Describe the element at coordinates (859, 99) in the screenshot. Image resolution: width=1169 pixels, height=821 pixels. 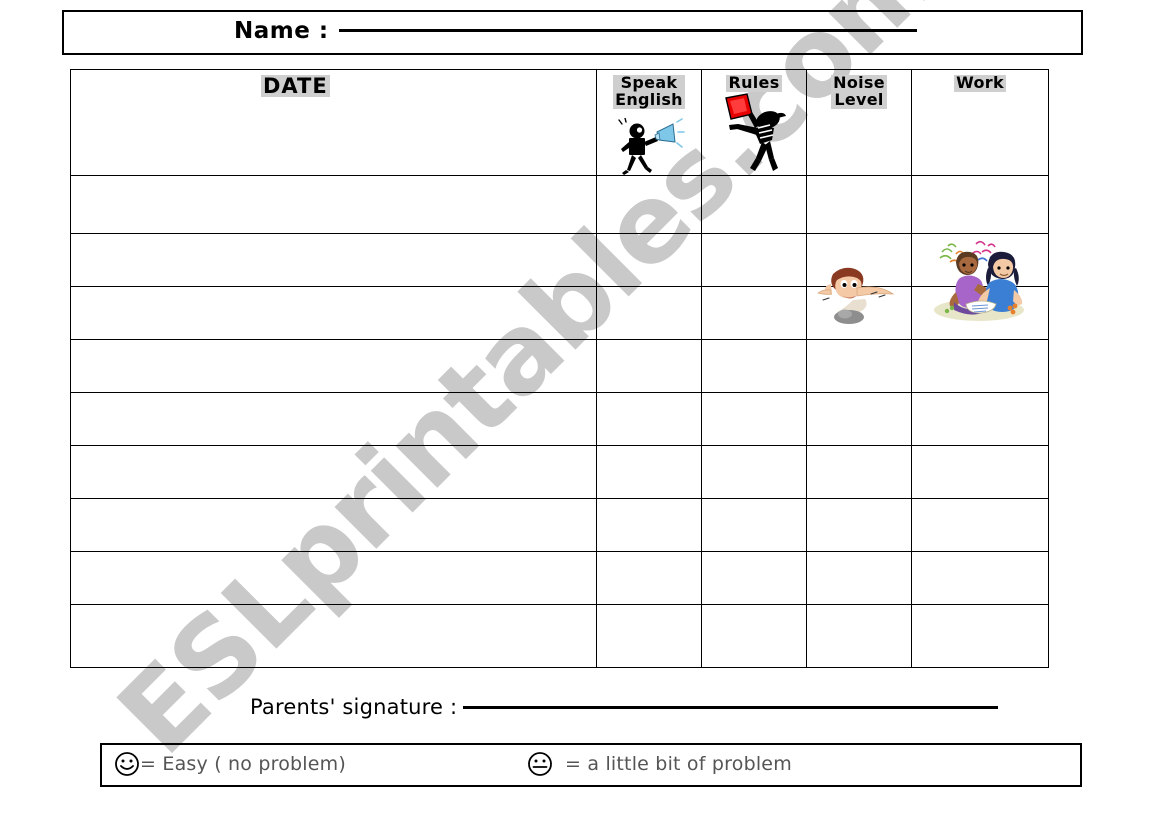
I see `header-line-2: Level` at that location.